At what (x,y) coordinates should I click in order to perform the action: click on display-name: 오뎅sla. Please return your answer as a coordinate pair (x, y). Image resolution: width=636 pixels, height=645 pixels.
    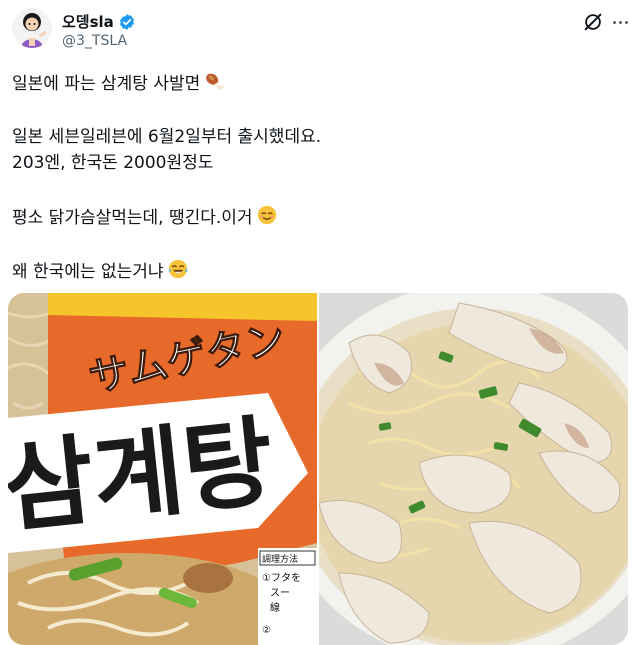
    Looking at the image, I should click on (88, 21).